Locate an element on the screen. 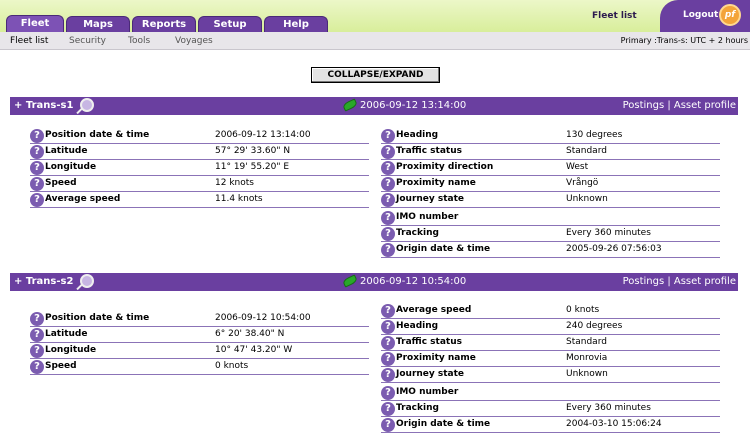 This screenshot has width=750, height=434. field-label: IMO number is located at coordinates (427, 217).